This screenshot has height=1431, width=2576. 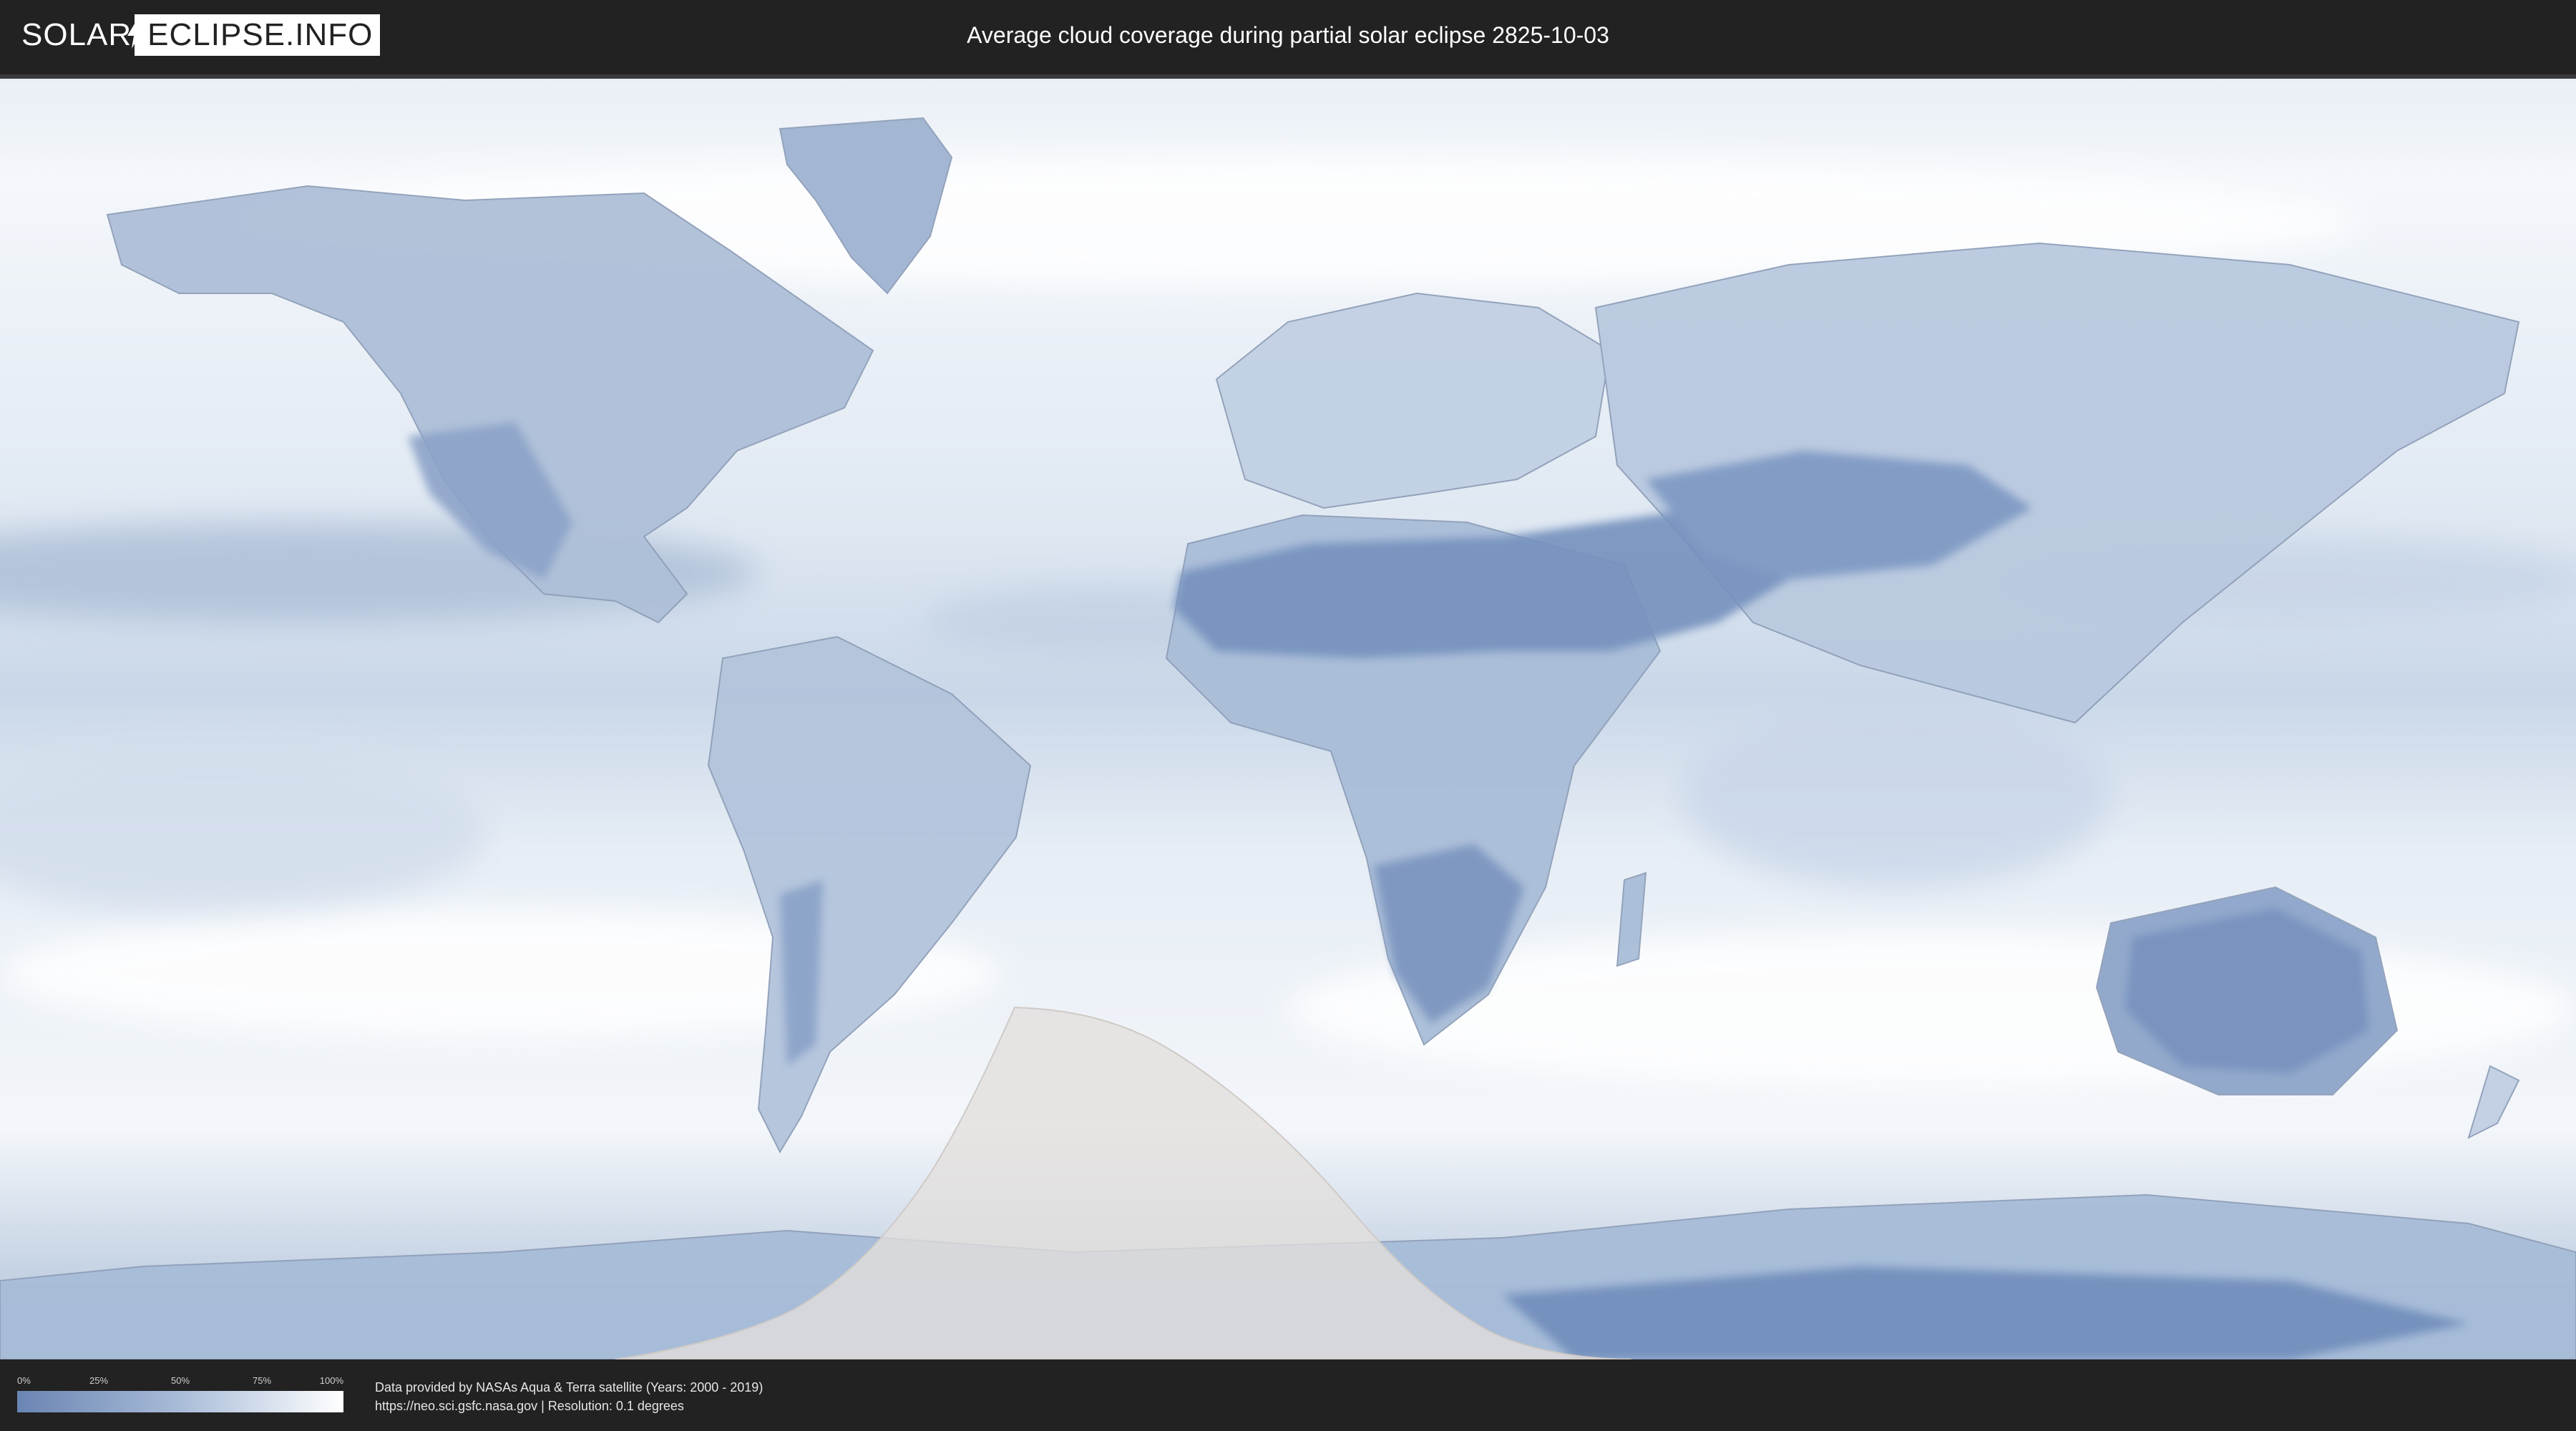 I want to click on legend-tick-labels: 0% 25% 50% 75% 100%, so click(x=180, y=1381).